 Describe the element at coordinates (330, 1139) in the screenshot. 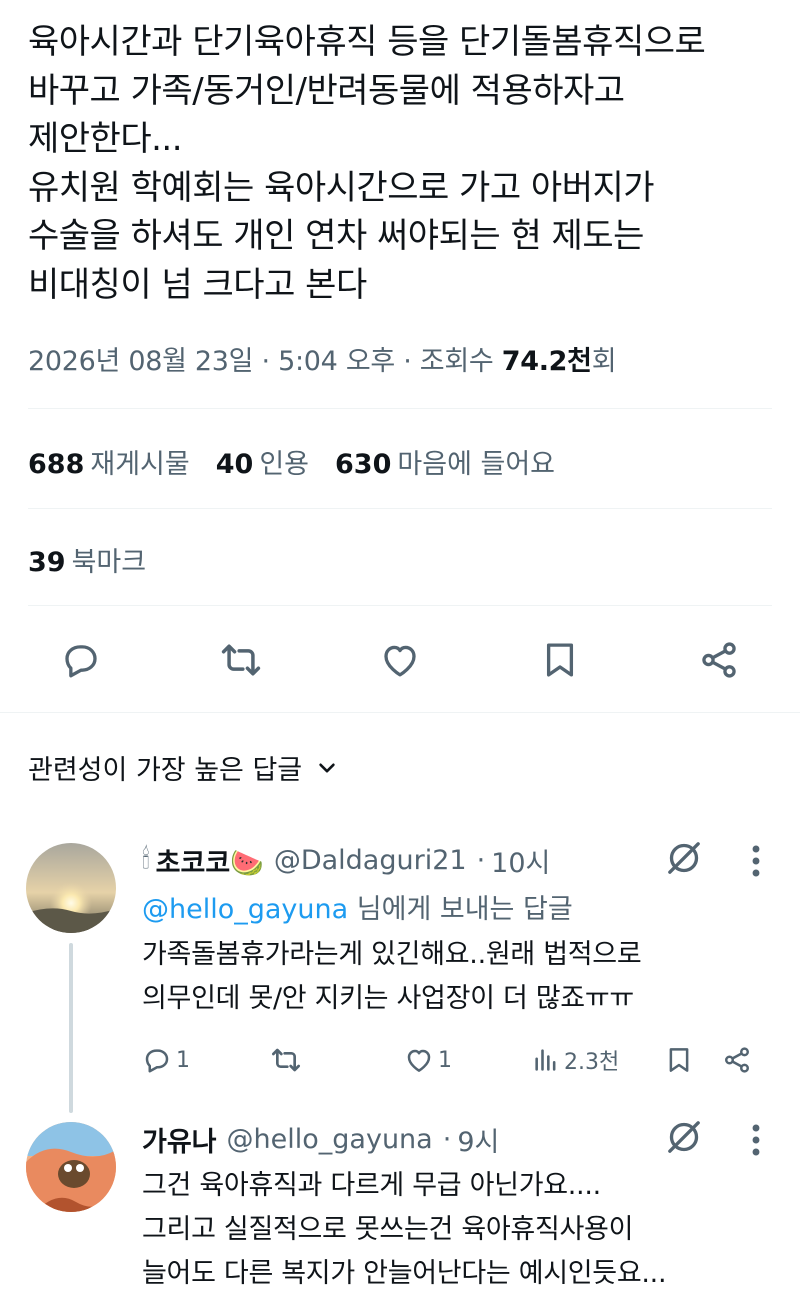

I see `author-handle: @hello_gayuna` at that location.